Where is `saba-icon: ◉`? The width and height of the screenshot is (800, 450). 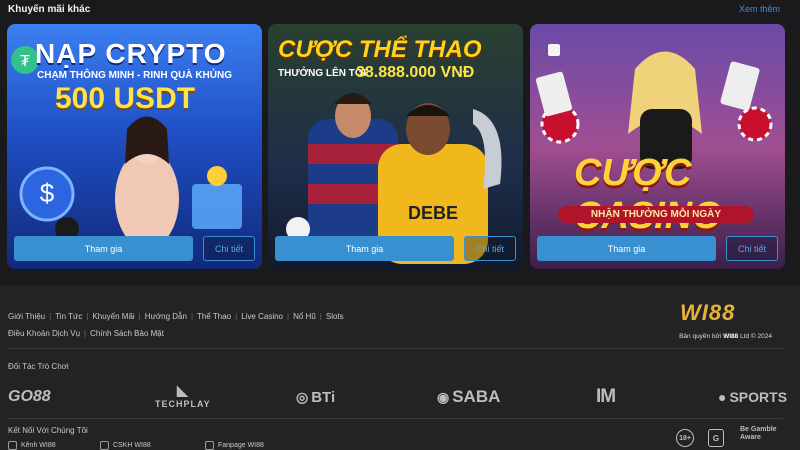 saba-icon: ◉ is located at coordinates (443, 396).